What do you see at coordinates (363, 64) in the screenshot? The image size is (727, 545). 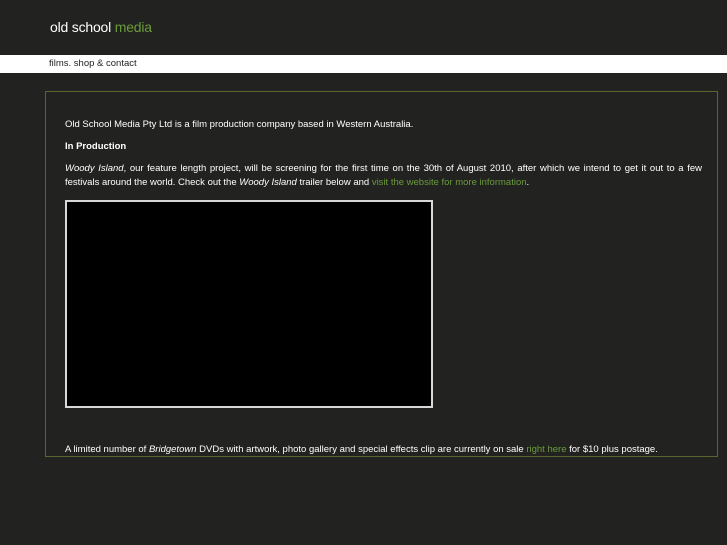 I see `nav-bar: films. shop & contact` at bounding box center [363, 64].